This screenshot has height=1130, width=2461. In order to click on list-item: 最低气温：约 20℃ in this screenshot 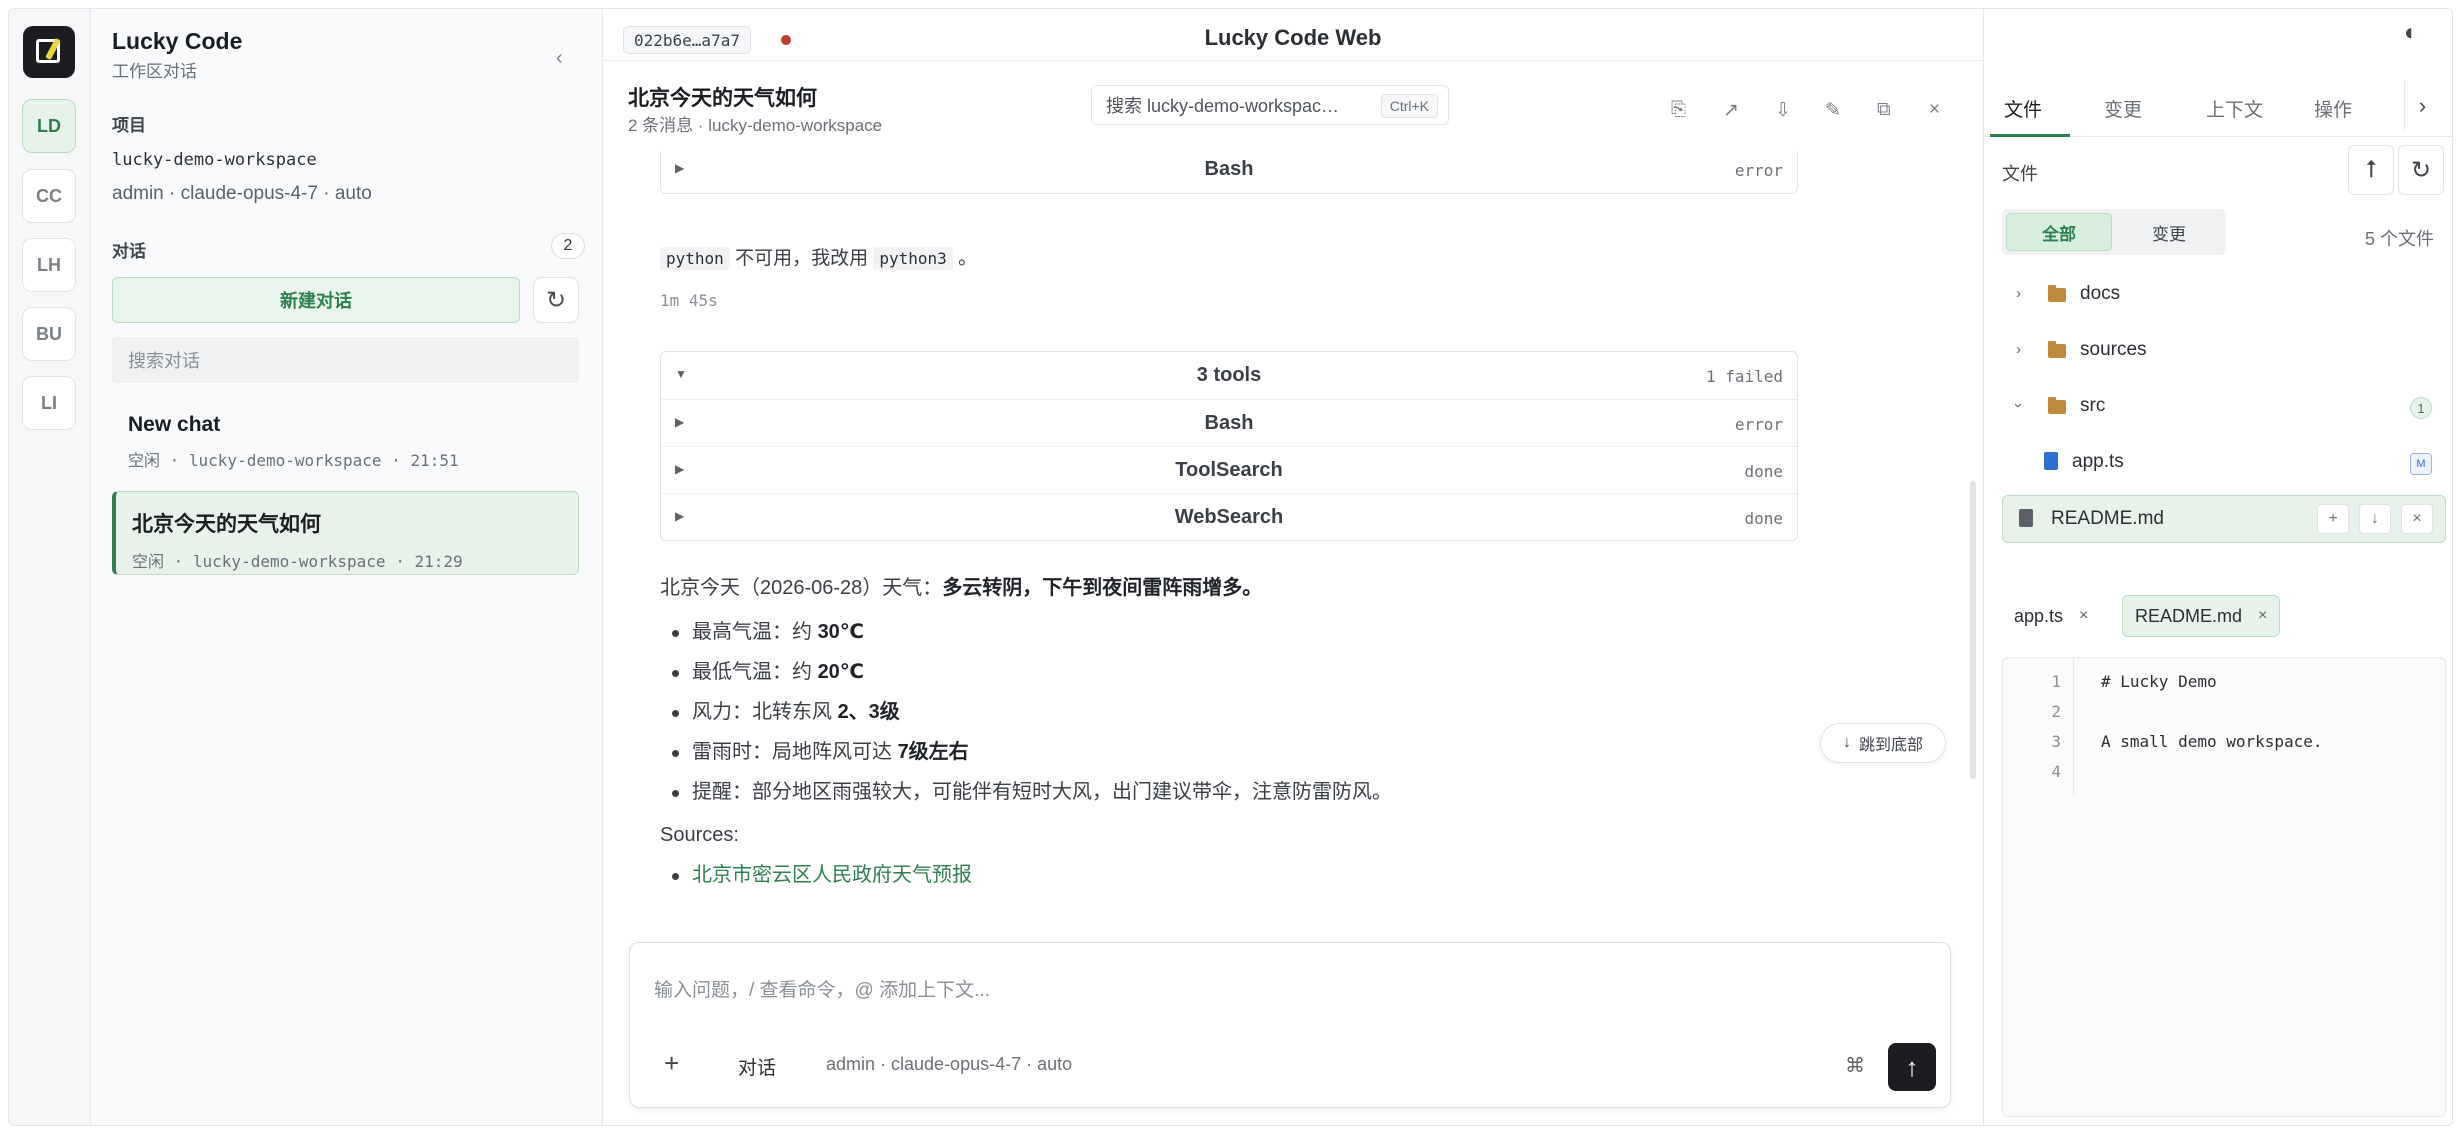, I will do `click(1240, 672)`.